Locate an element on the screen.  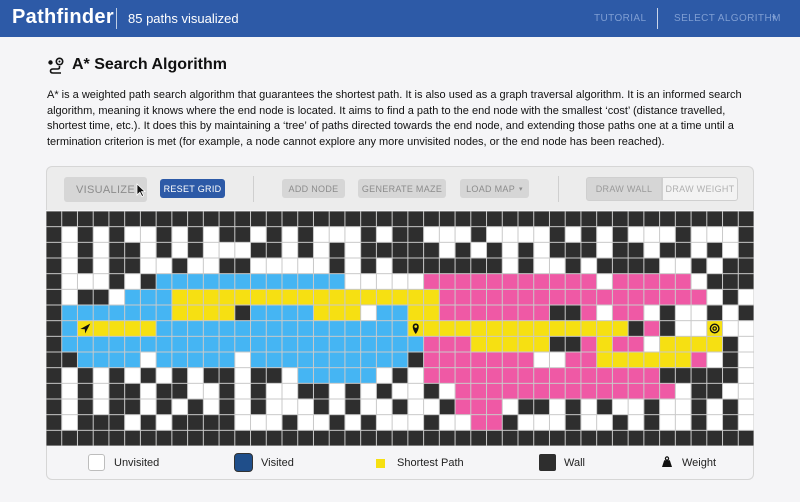
draw-wall-toggle: DRAW WALL is located at coordinates (624, 189).